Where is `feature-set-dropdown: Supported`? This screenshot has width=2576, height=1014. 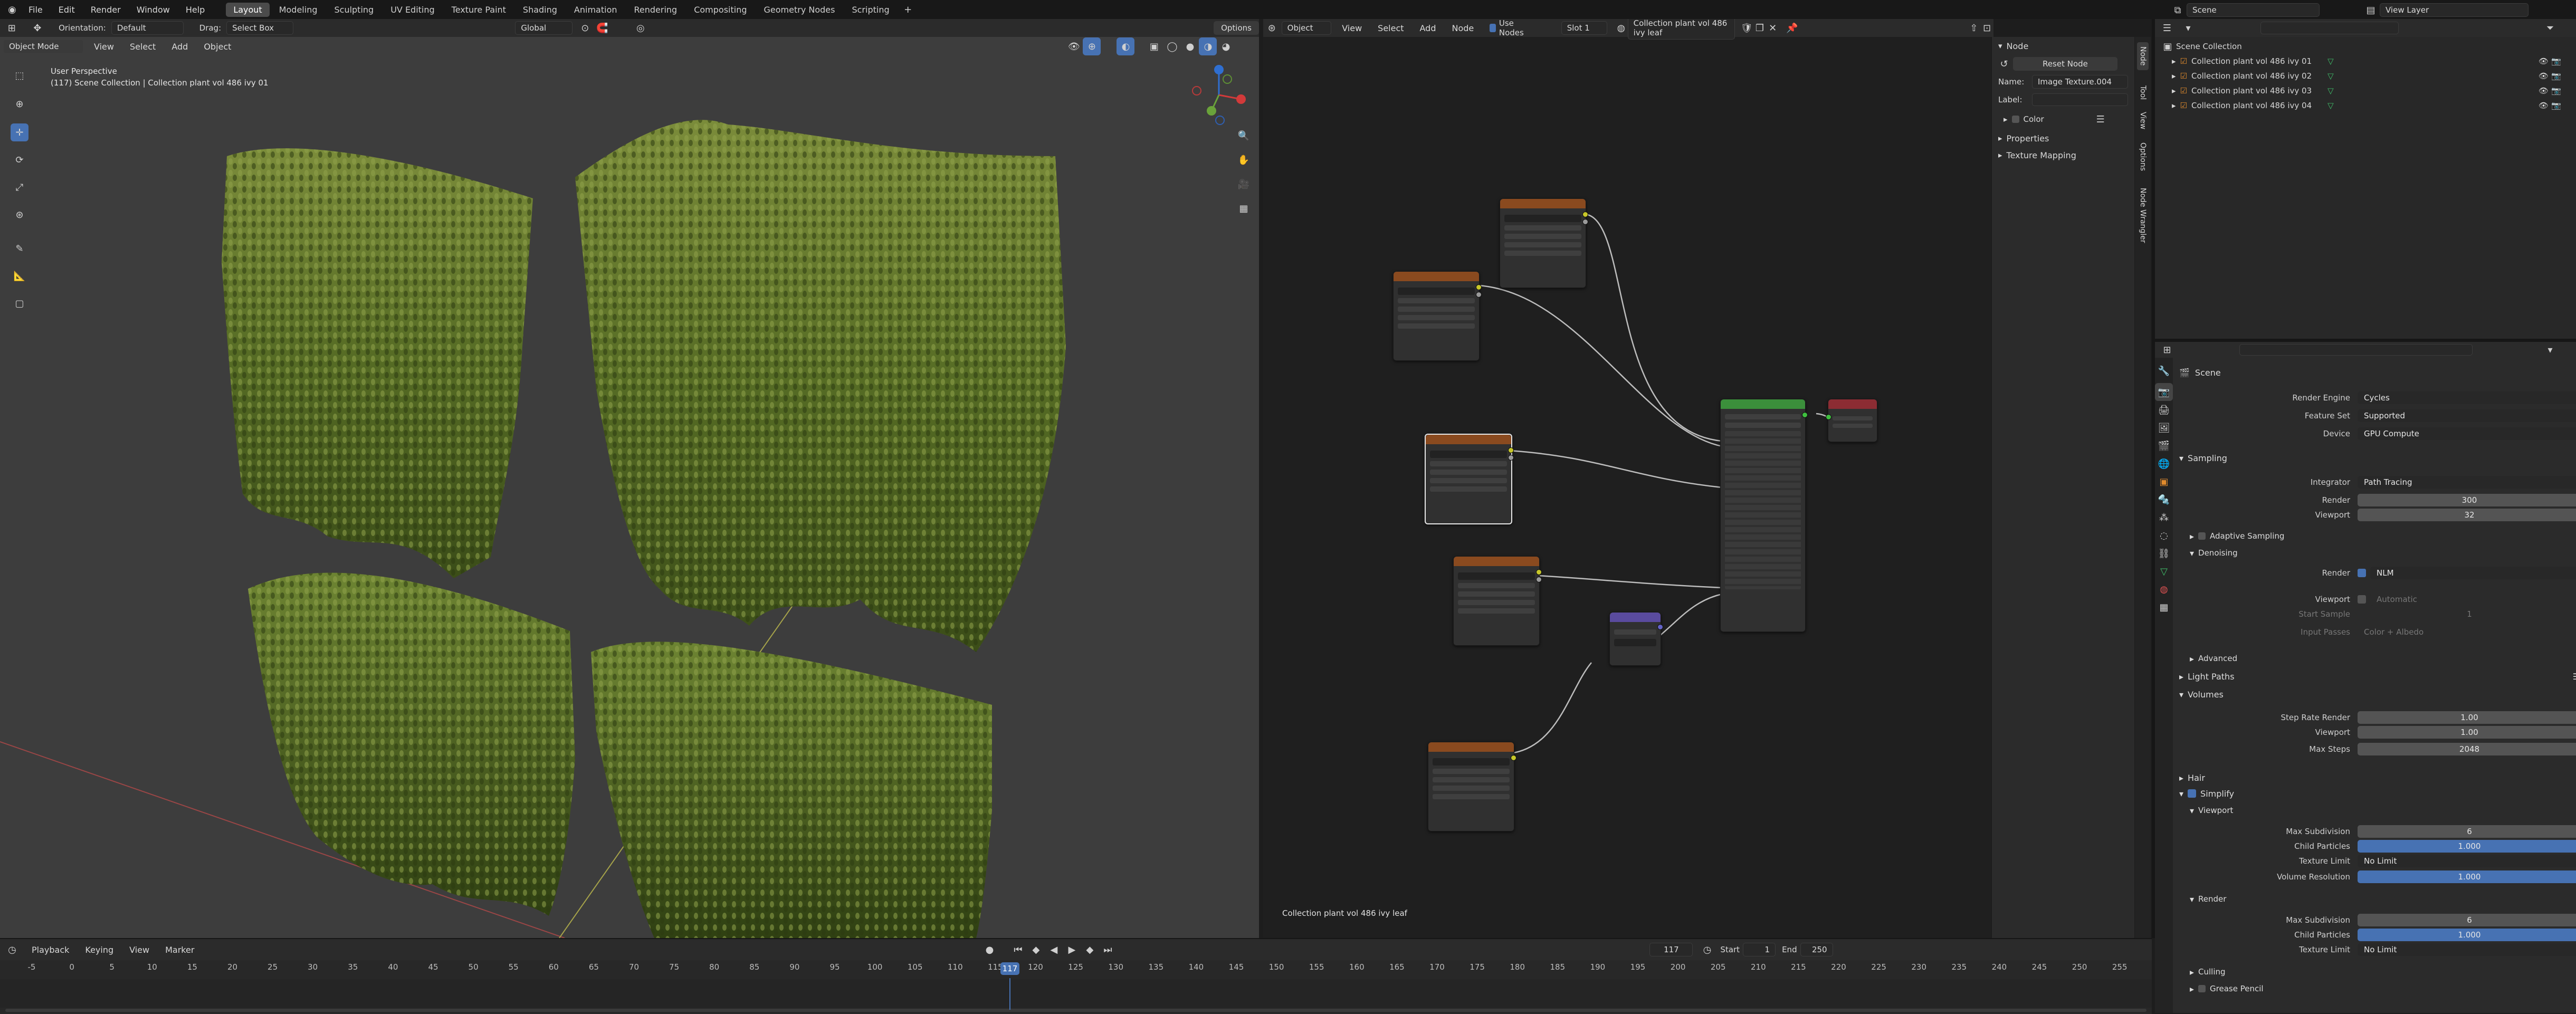
feature-set-dropdown: Supported is located at coordinates (2467, 415).